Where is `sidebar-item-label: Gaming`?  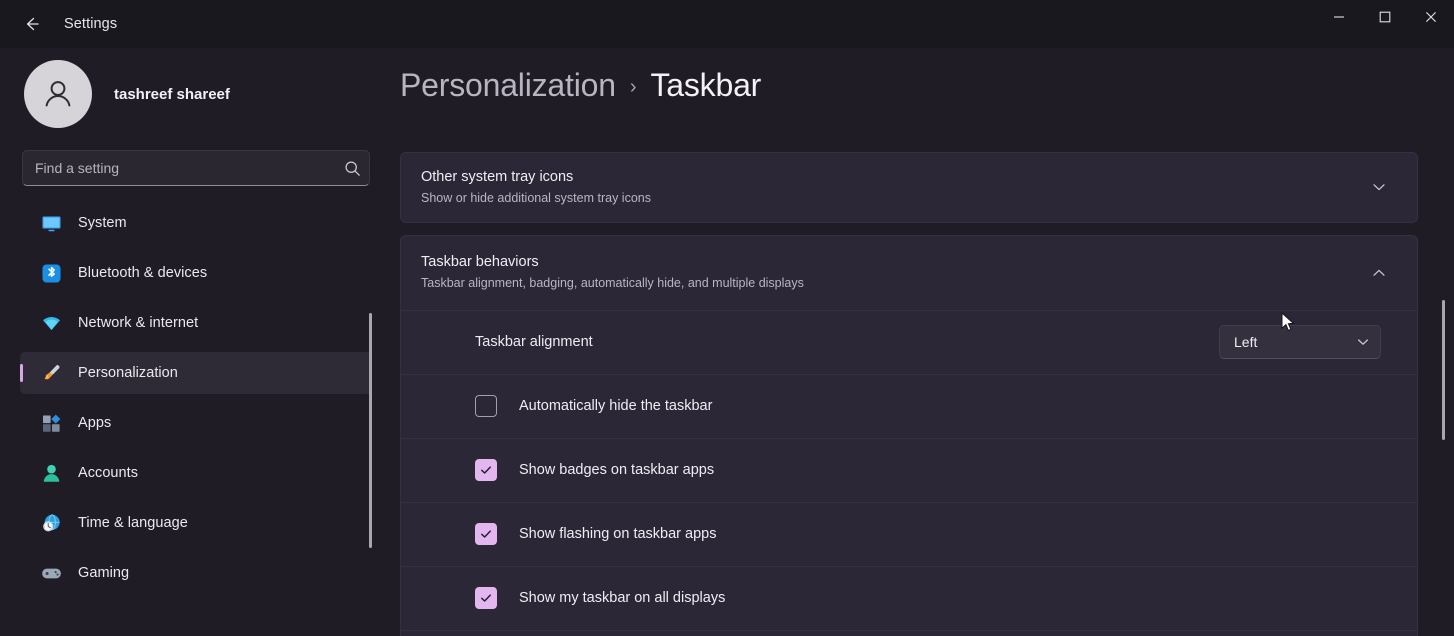
sidebar-item-label: Gaming is located at coordinates (104, 573).